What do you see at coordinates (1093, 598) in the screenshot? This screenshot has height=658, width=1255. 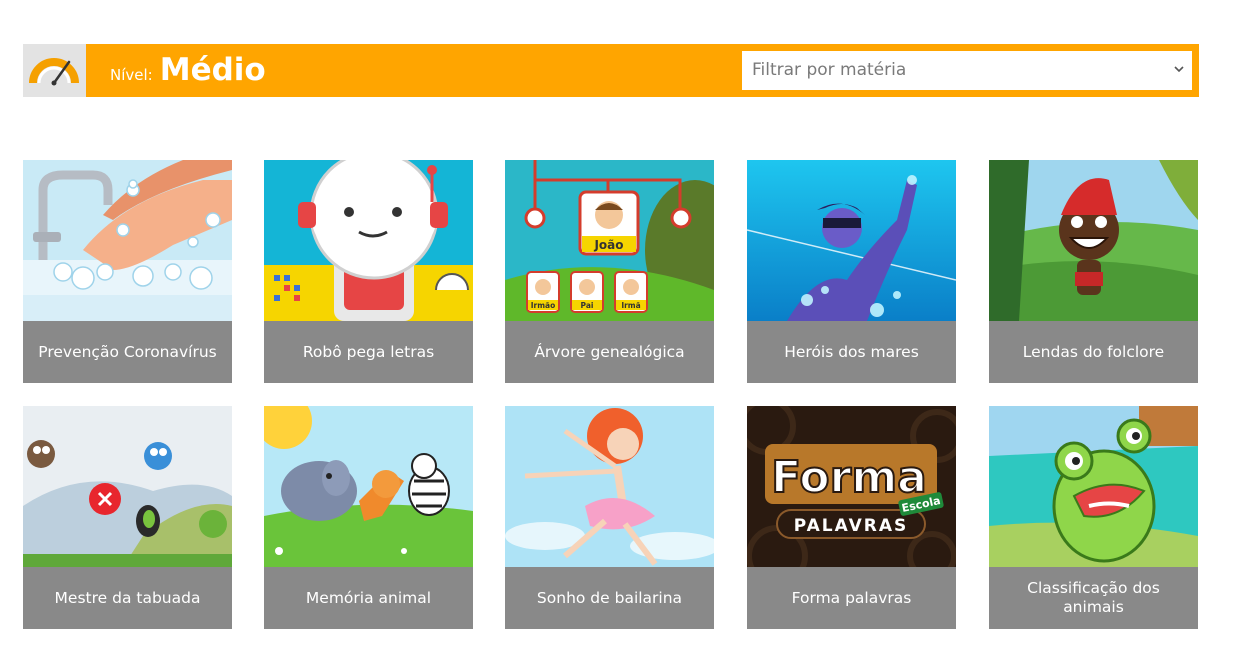 I see `game-card-title: Classificação dos animais` at bounding box center [1093, 598].